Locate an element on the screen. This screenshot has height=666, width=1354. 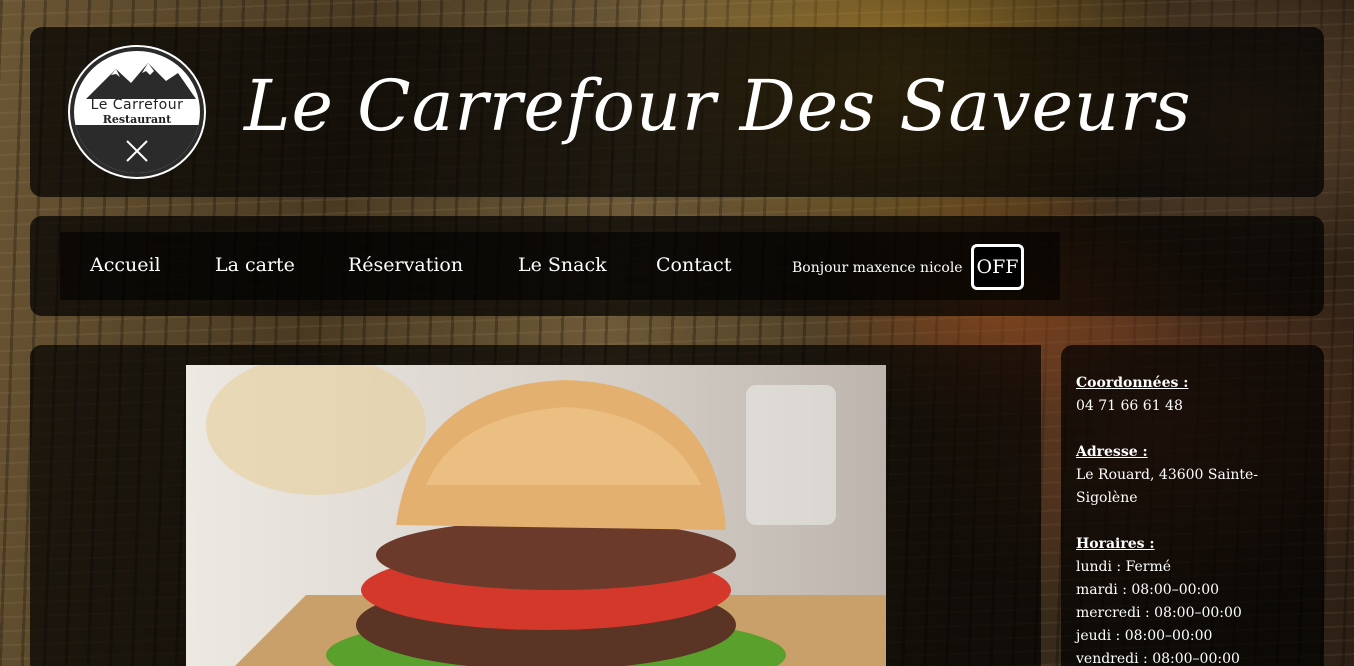
mountain-icon is located at coordinates (141, 81).